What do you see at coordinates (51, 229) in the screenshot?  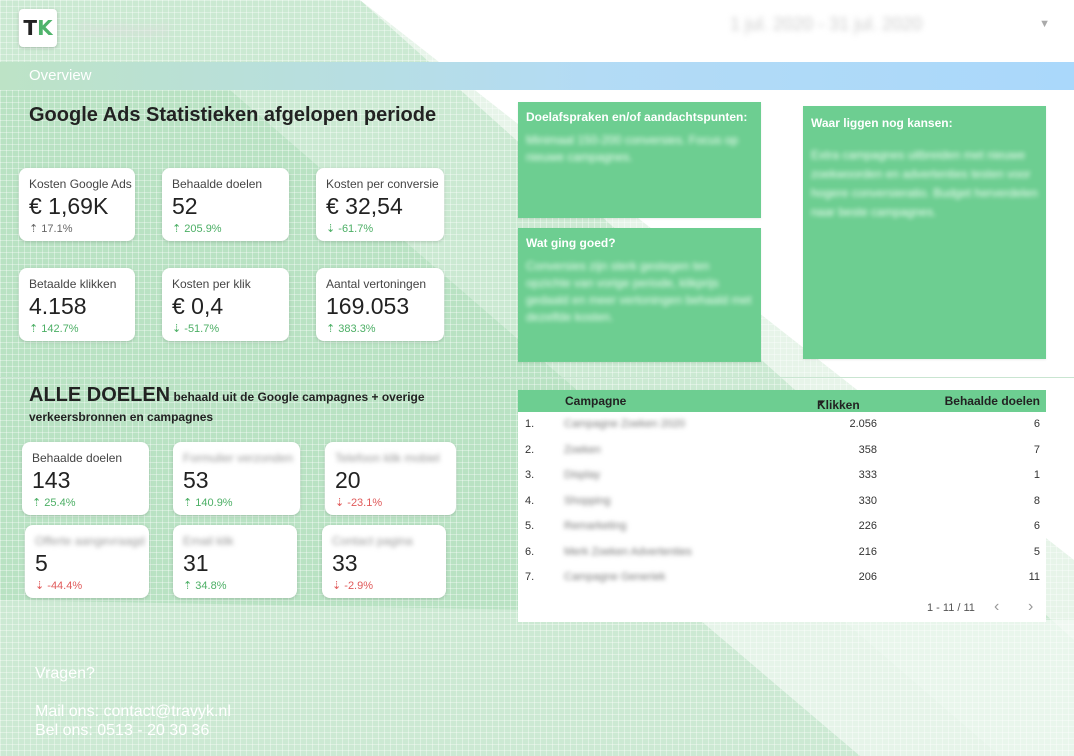 I see `kpi-change: ⇡ 17.1%` at bounding box center [51, 229].